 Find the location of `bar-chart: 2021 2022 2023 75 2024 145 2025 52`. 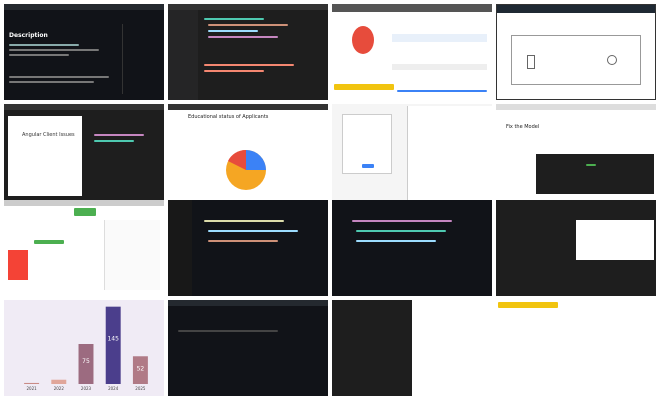

bar-chart: 2021 2022 2023 75 2024 145 2025 52 is located at coordinates (86, 348).